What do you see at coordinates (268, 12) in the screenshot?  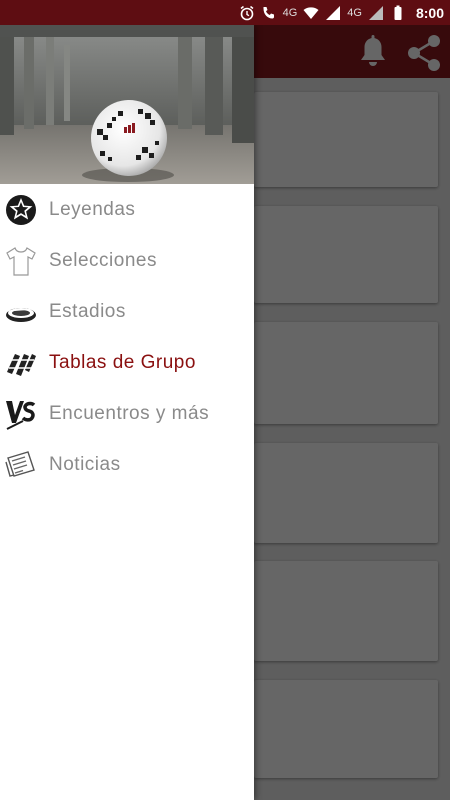 I see `volte-call-icon` at bounding box center [268, 12].